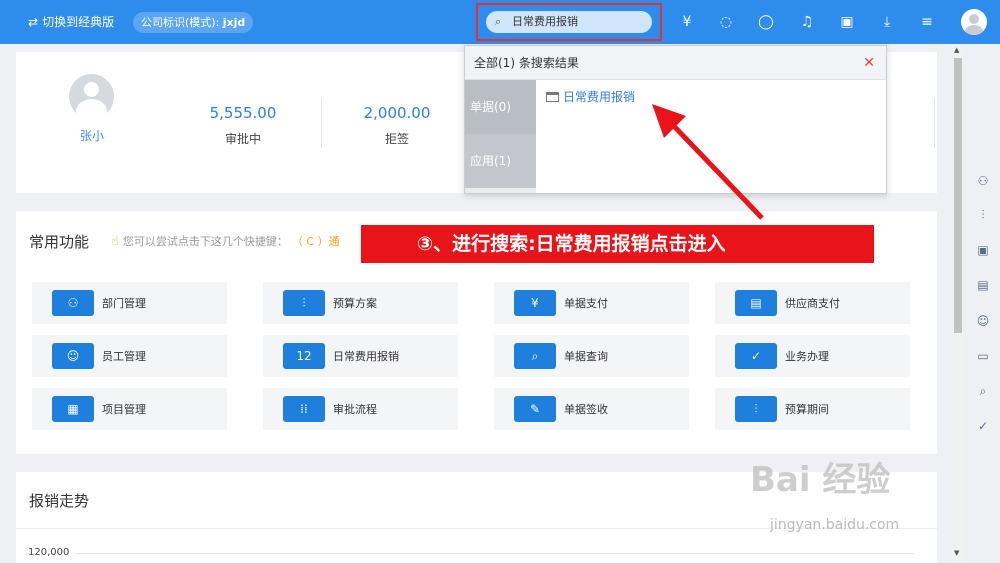  I want to click on function-business-handling: ✓ 业务办理, so click(812, 356).